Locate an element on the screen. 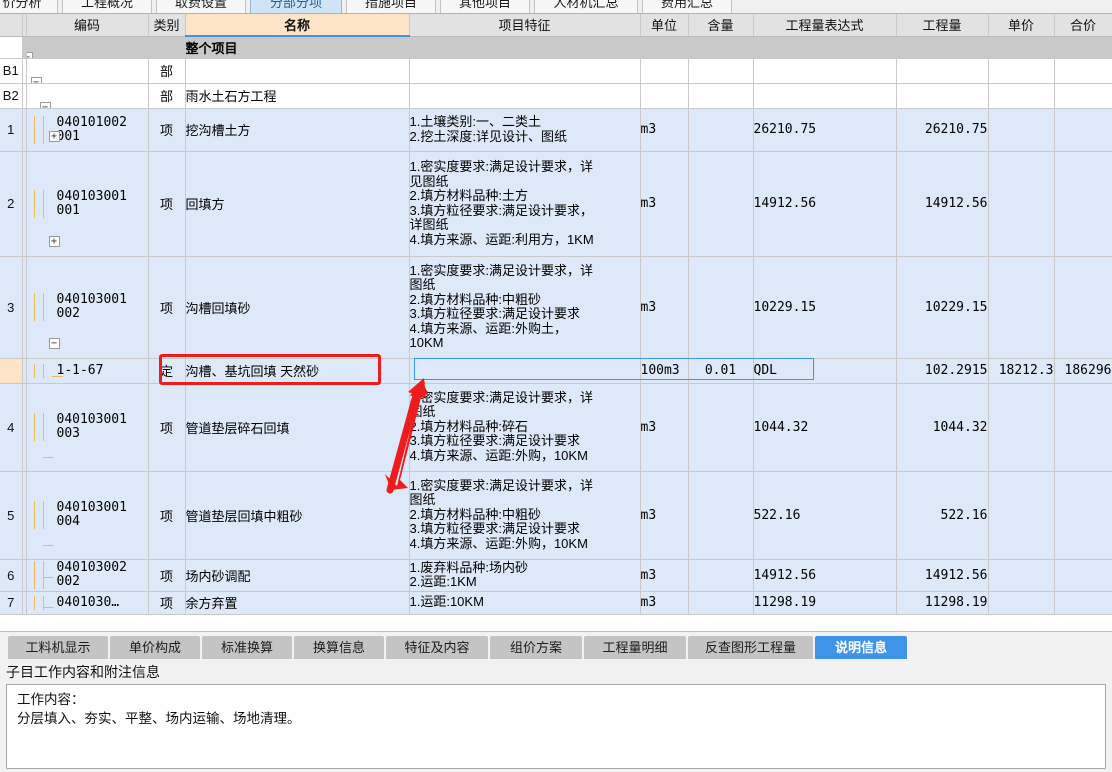 This screenshot has height=772, width=1112. col-header-total: 合价 is located at coordinates (1083, 25).